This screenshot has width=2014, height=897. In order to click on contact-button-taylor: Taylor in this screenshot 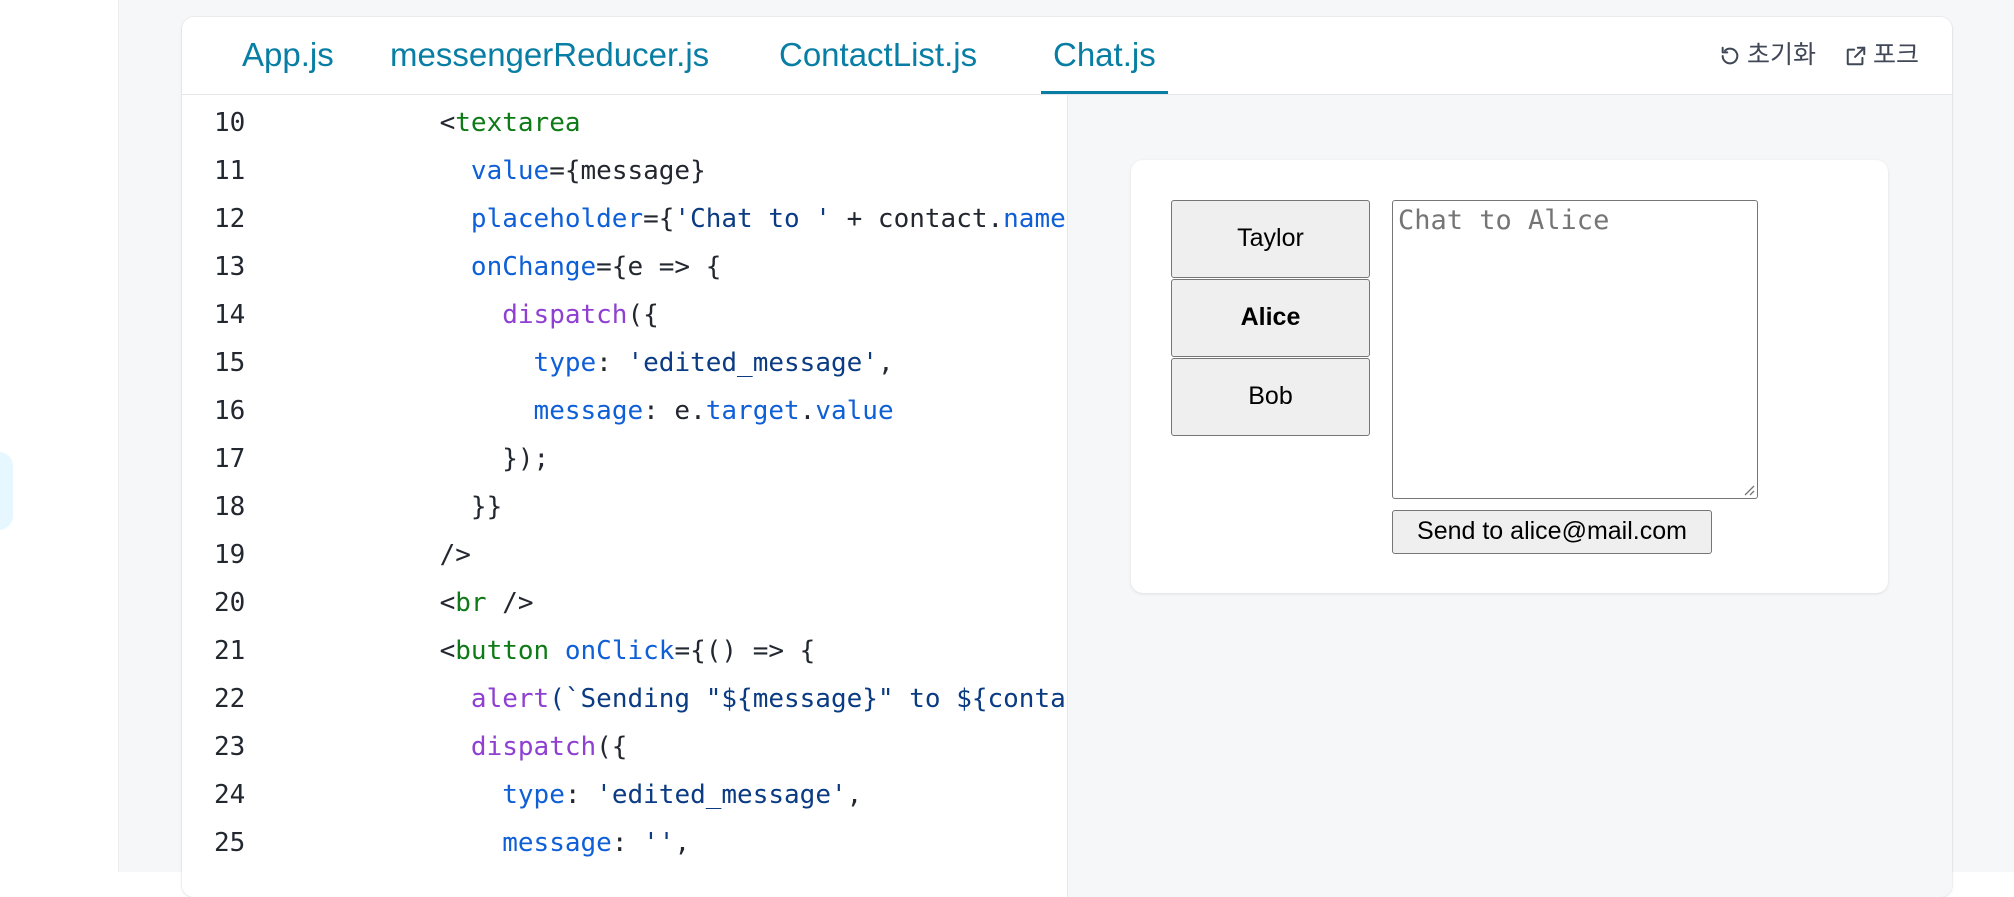, I will do `click(1270, 239)`.